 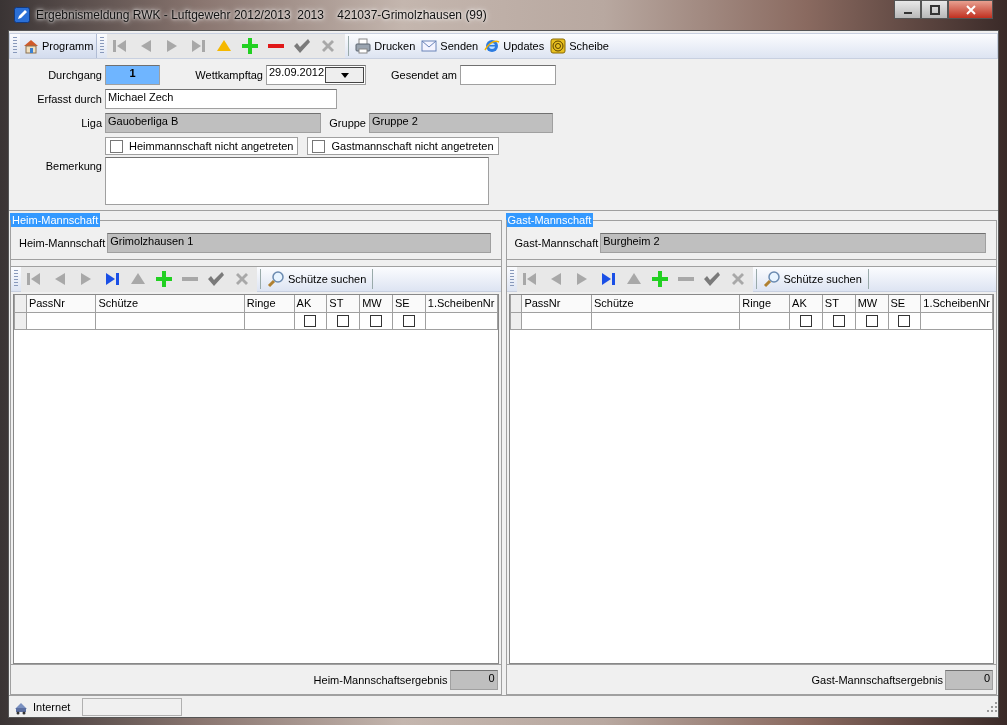 I want to click on group-field: Gruppe 2, so click(x=461, y=123).